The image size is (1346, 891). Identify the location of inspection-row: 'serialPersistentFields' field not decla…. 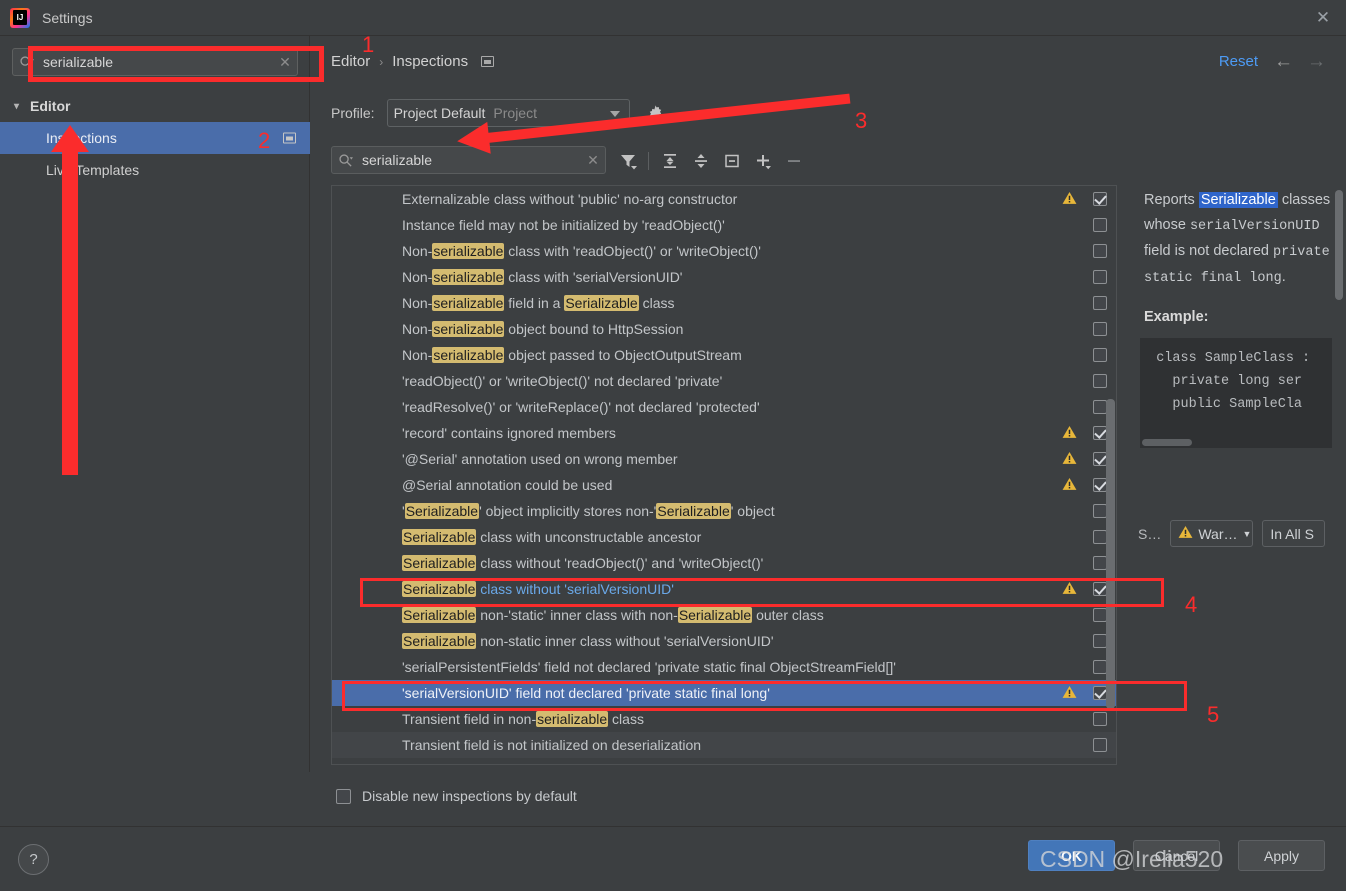
(724, 667).